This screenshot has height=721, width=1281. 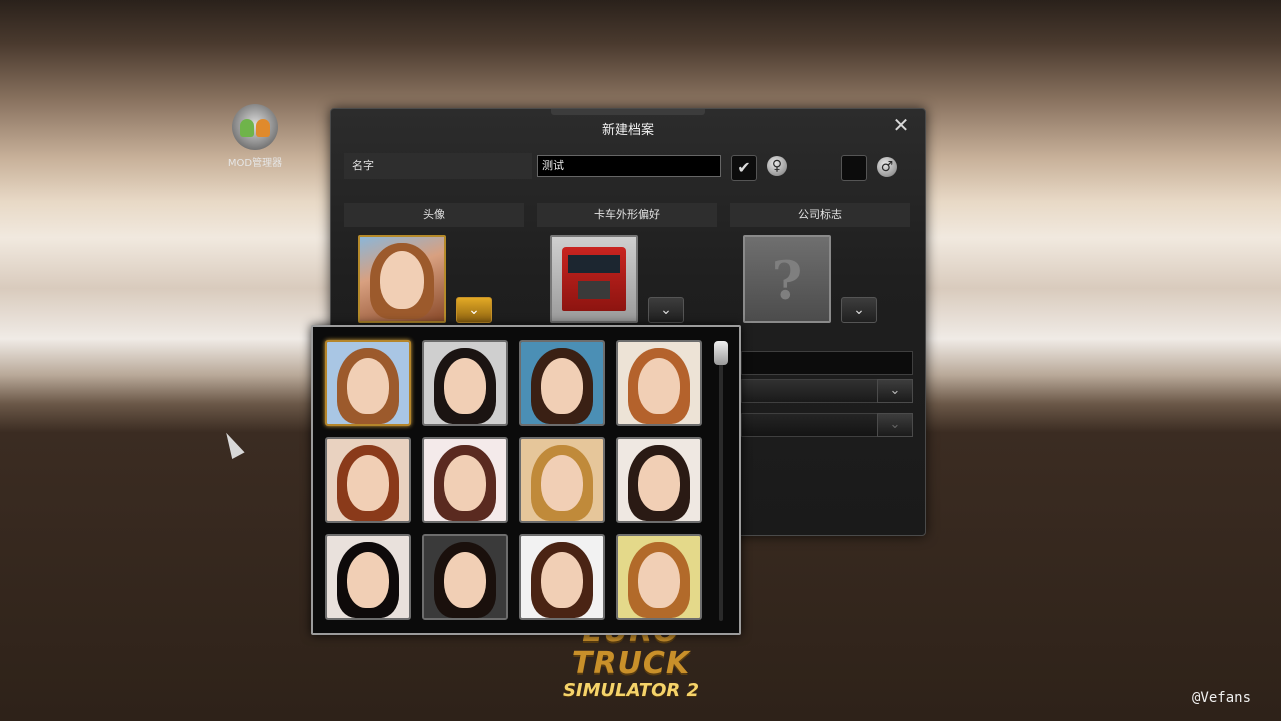 What do you see at coordinates (1222, 698) in the screenshot?
I see `watermark: @Vefans` at bounding box center [1222, 698].